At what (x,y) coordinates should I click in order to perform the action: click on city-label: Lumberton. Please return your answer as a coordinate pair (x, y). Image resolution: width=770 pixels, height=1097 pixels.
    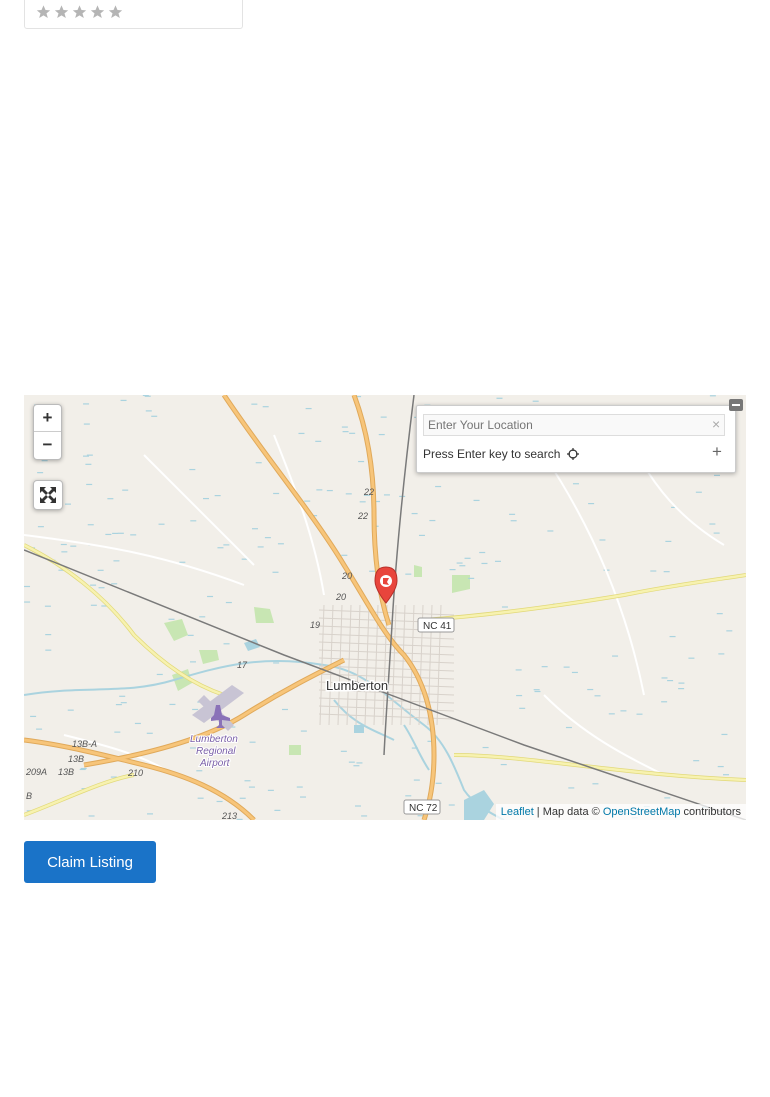
    Looking at the image, I should click on (357, 685).